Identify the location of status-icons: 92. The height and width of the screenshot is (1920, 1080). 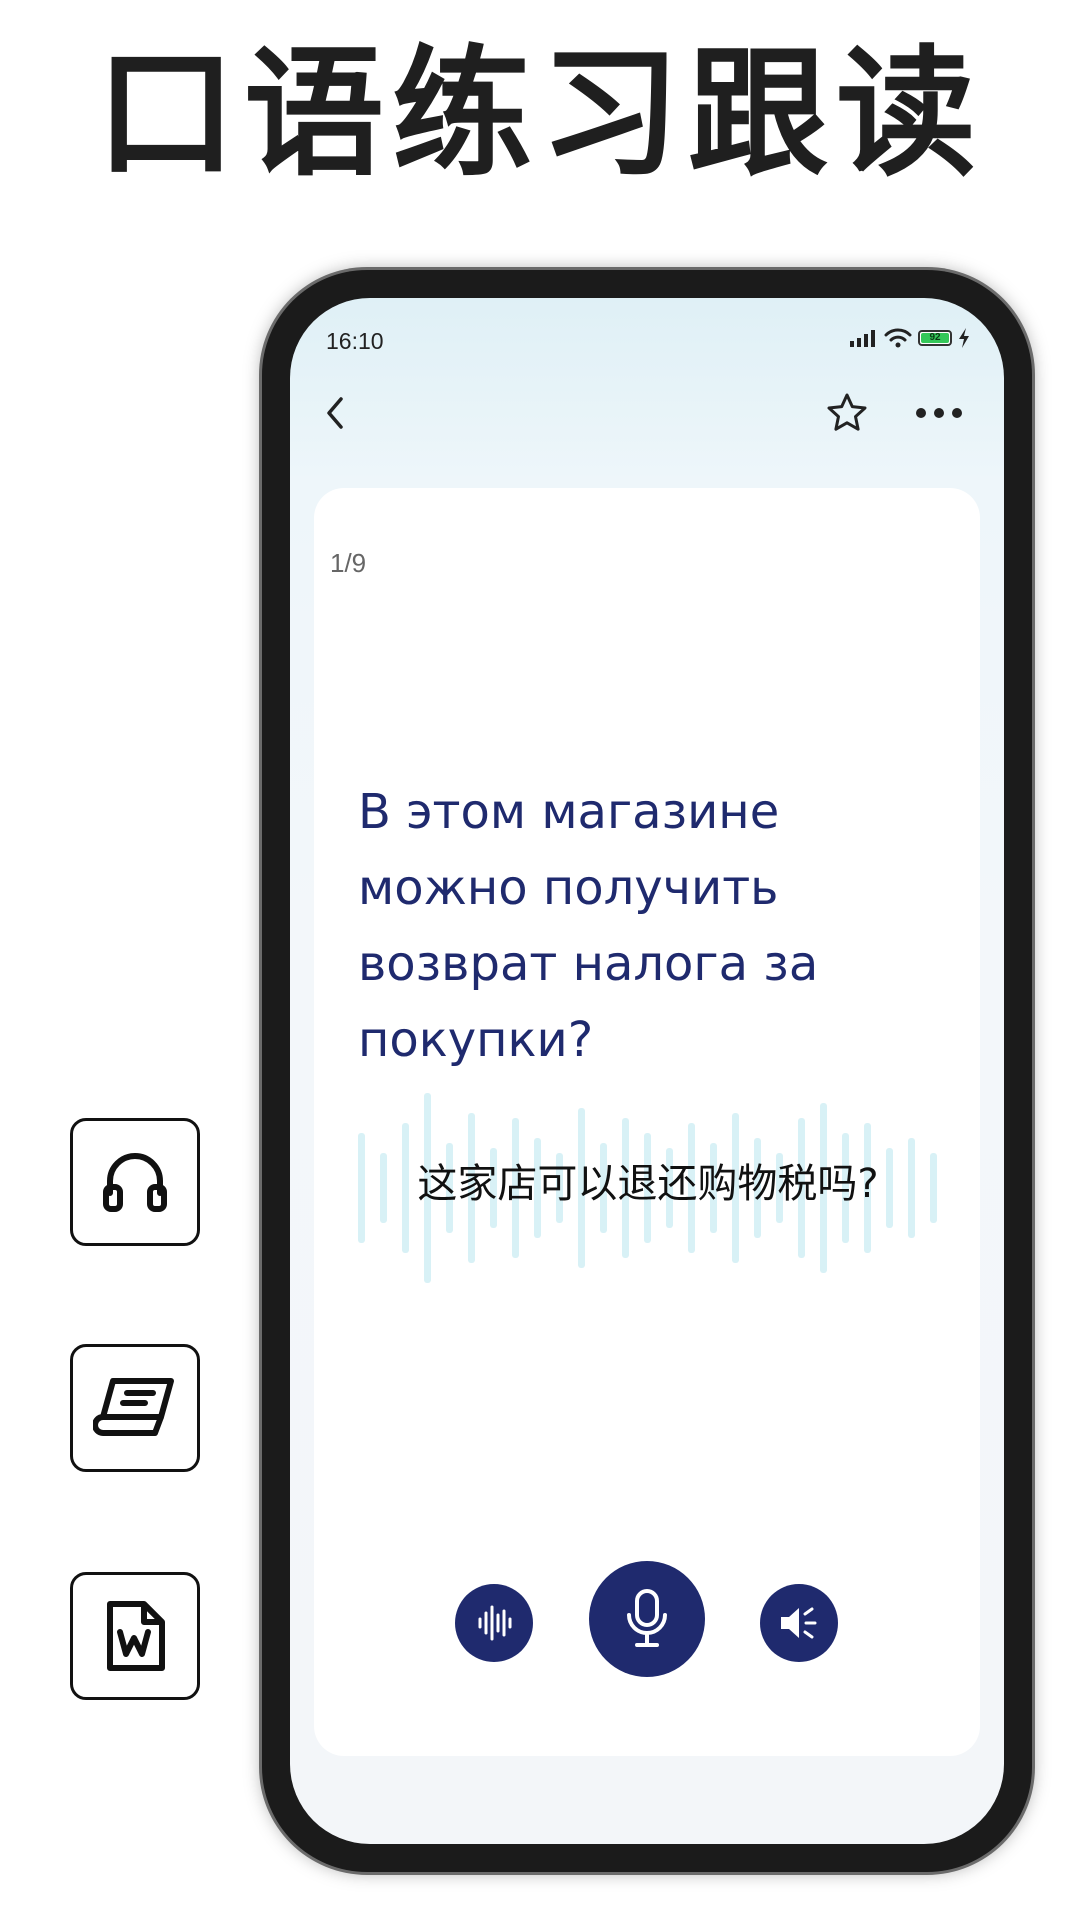
(910, 338).